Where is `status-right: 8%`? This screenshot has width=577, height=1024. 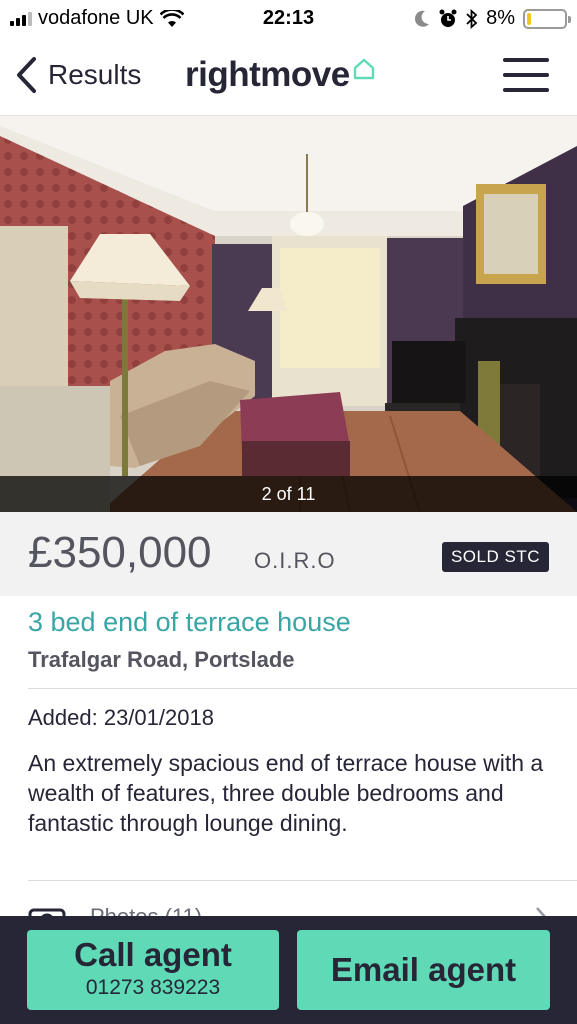 status-right: 8% is located at coordinates (492, 18).